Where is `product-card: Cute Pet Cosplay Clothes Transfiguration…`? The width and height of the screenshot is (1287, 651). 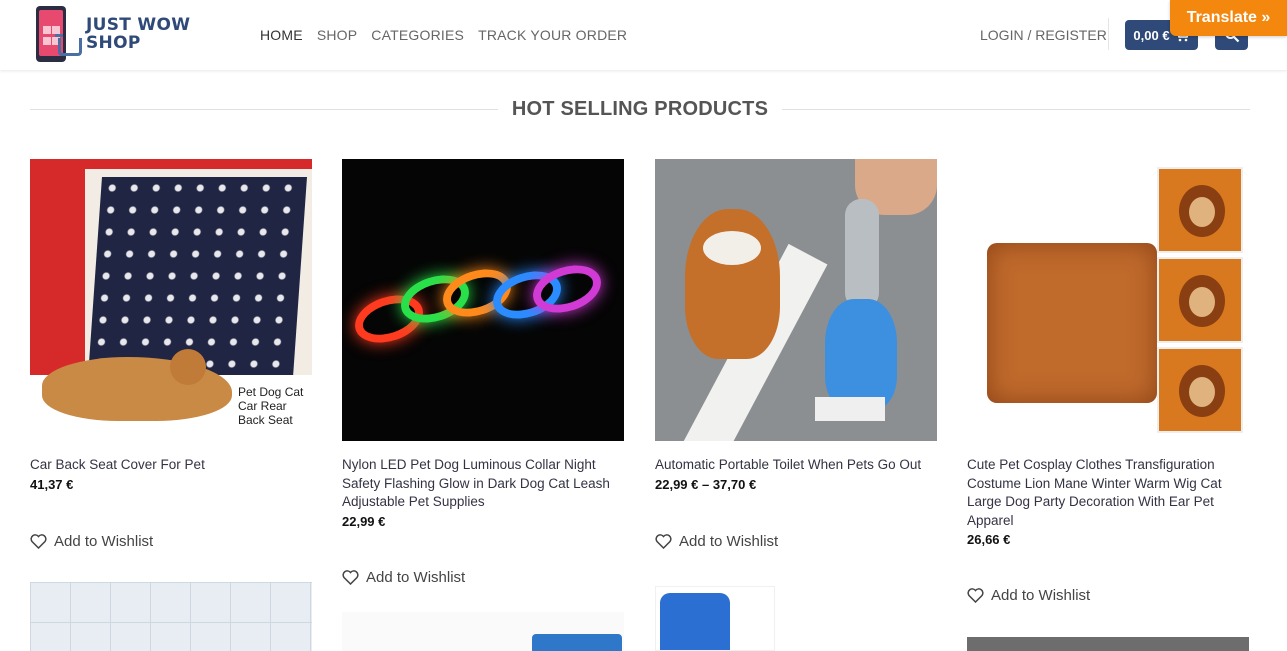
product-card: Cute Pet Cosplay Clothes Transfiguration… is located at coordinates (1108, 353).